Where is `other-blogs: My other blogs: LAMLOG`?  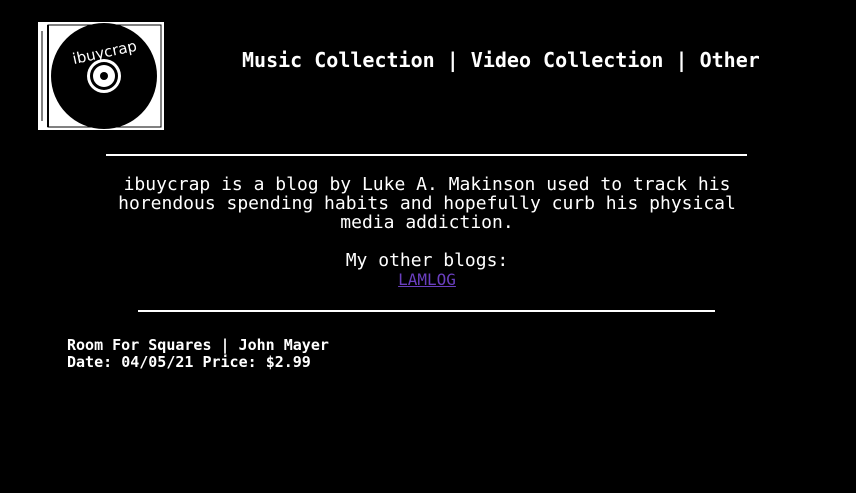
other-blogs: My other blogs: LAMLOG is located at coordinates (427, 270).